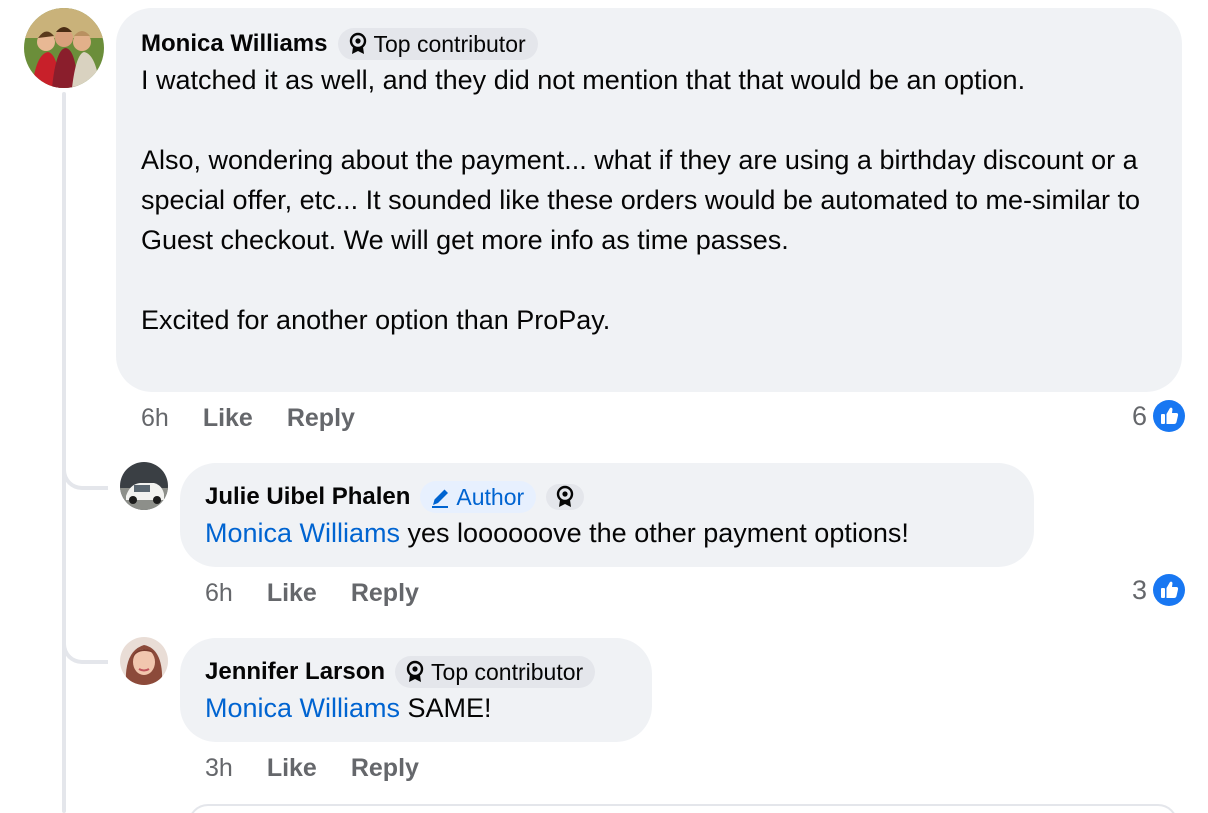 The image size is (1208, 813). Describe the element at coordinates (440, 497) in the screenshot. I see `pencil-icon` at that location.